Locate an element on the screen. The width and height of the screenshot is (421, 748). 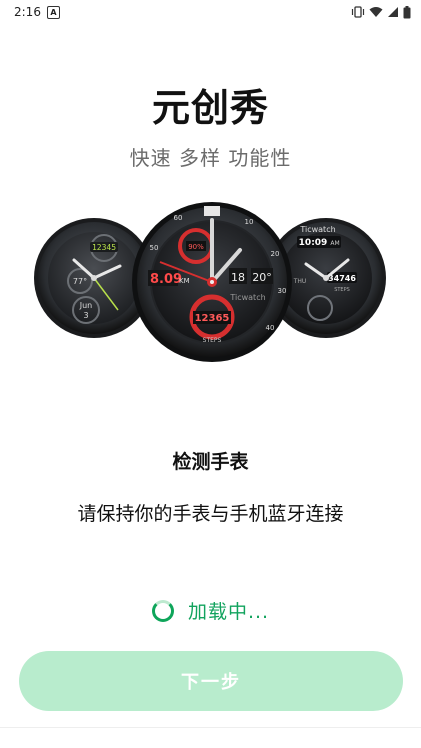
center-bezel-60: 60 is located at coordinates (178, 218).